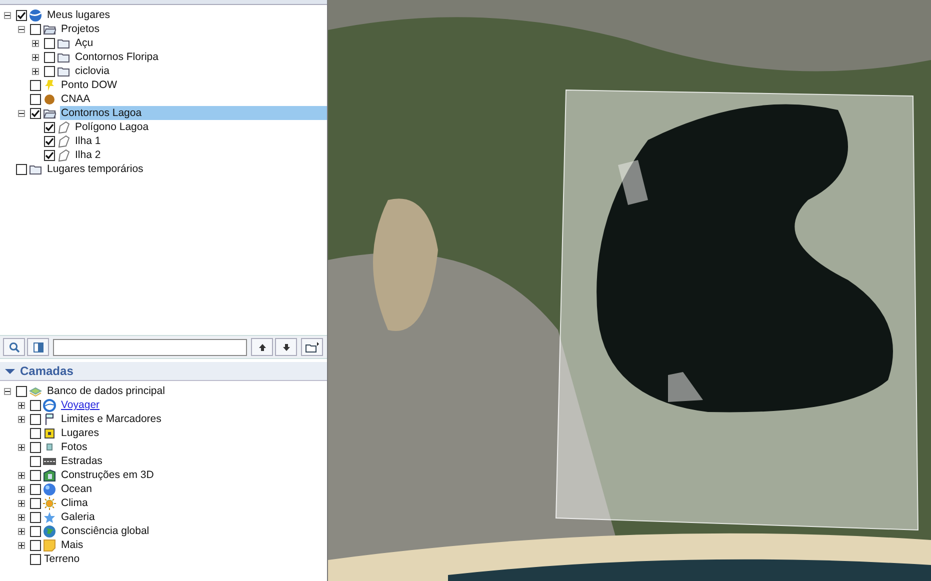 The image size is (931, 581). I want to click on tree-item-label: Mais, so click(72, 545).